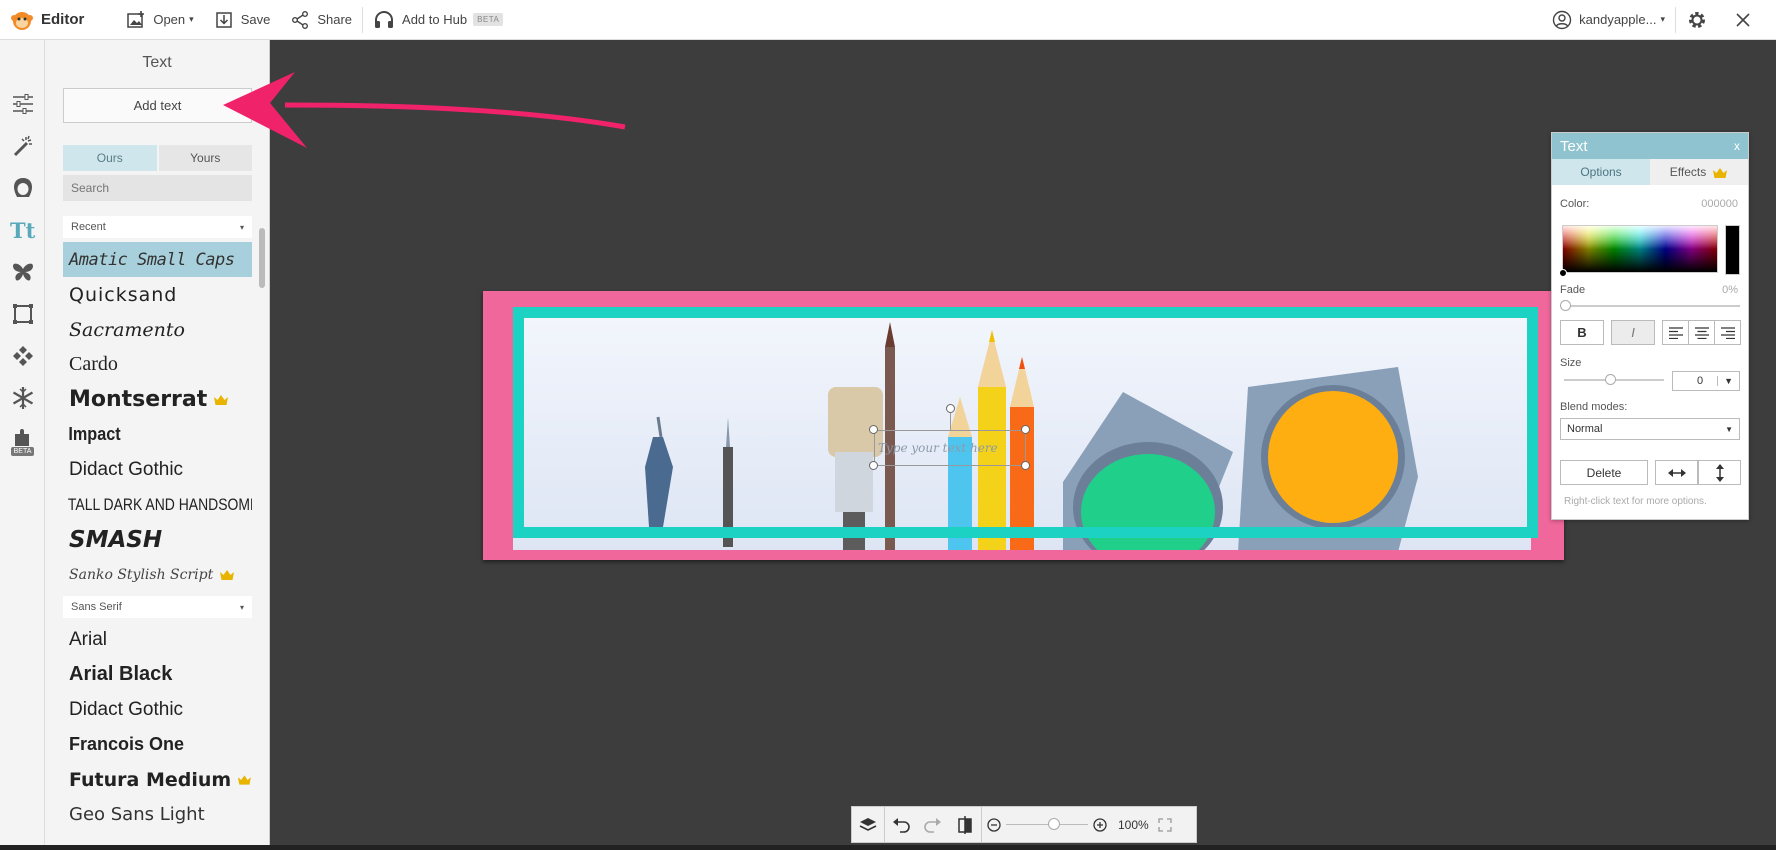  I want to click on compare-icon, so click(965, 824).